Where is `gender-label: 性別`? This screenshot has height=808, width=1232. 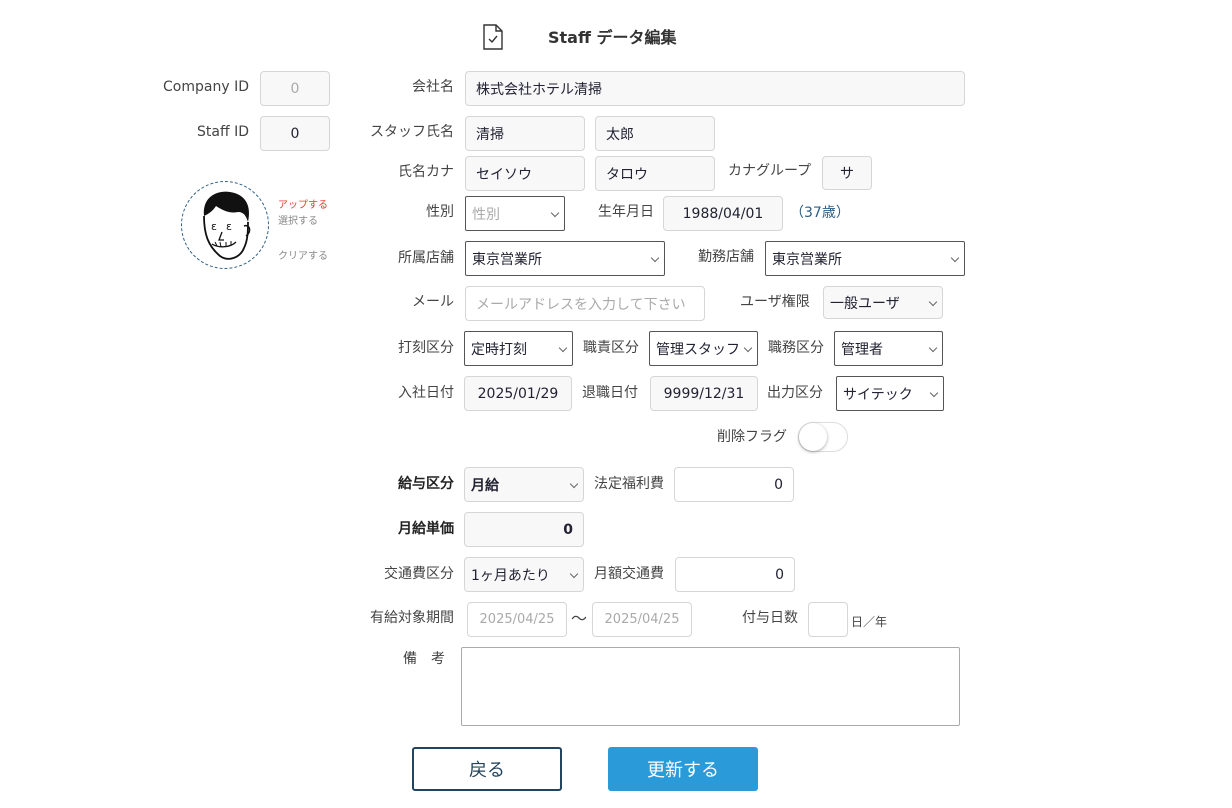 gender-label: 性別 is located at coordinates (440, 212).